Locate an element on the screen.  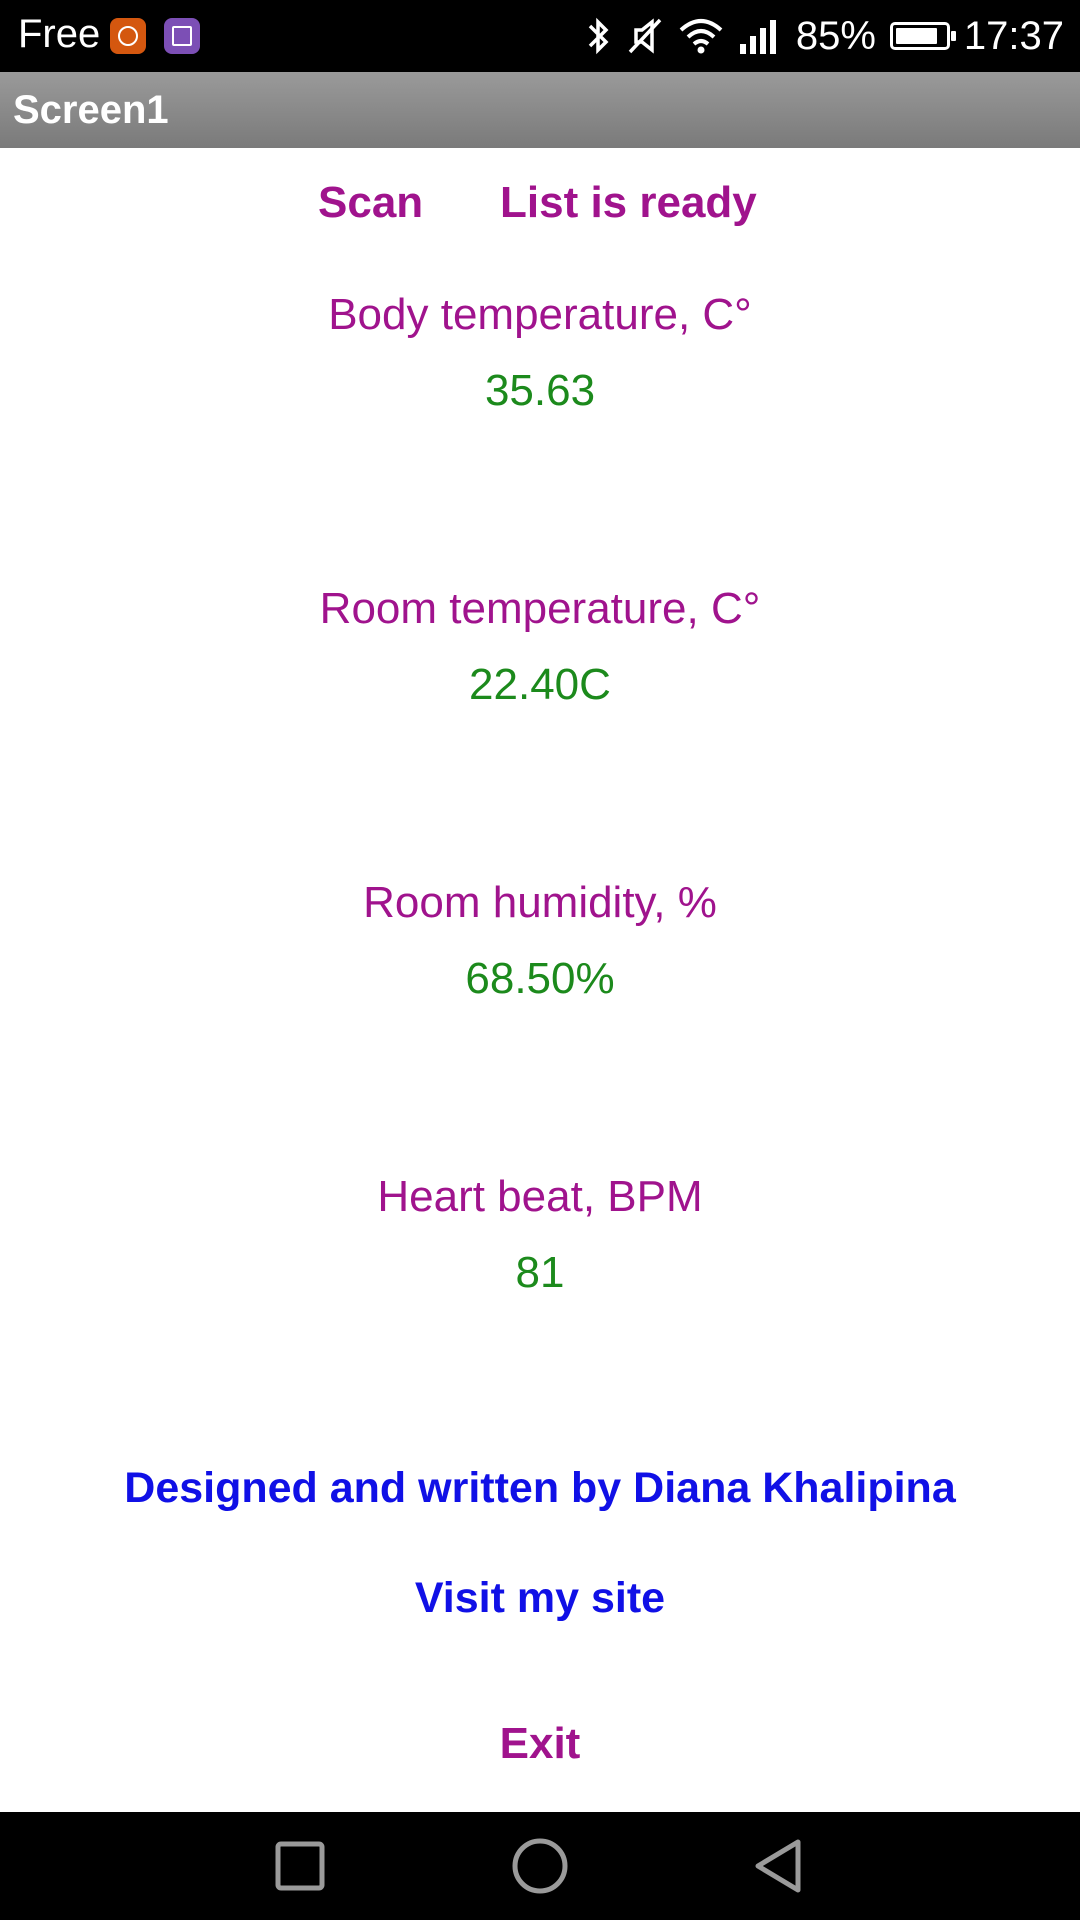
status-bar: Free 85% 17:37 is located at coordinates (540, 36).